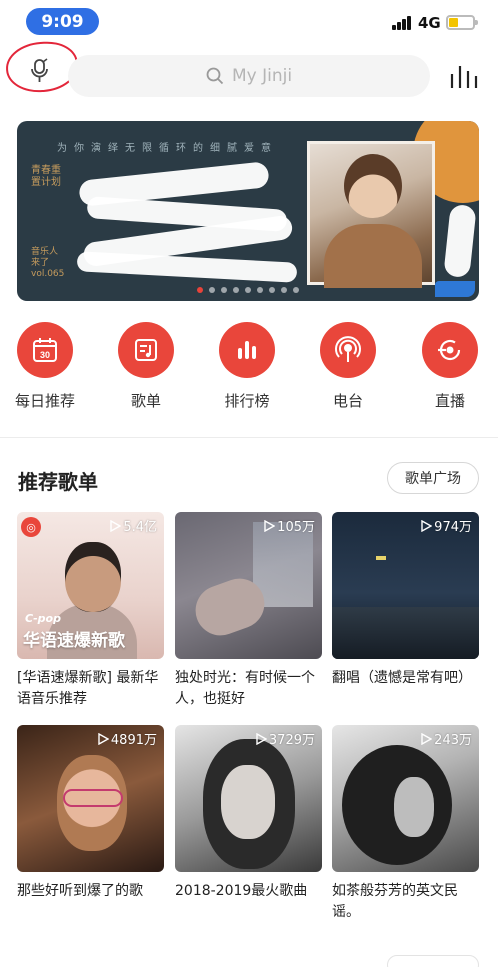 This screenshot has width=498, height=967. I want to click on radio-icon, so click(348, 349).